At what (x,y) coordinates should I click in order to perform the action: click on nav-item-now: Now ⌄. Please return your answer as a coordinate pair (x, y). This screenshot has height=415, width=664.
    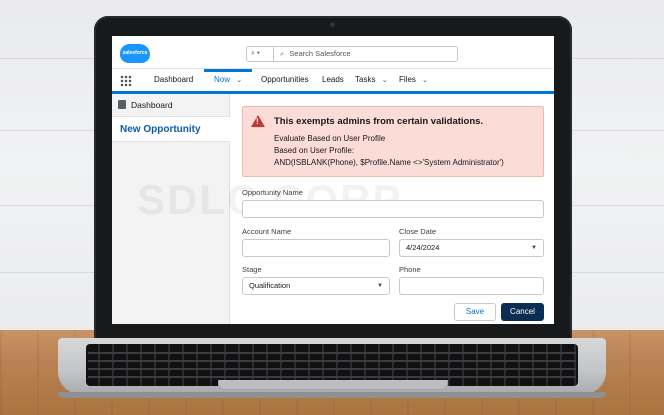
    Looking at the image, I should click on (228, 79).